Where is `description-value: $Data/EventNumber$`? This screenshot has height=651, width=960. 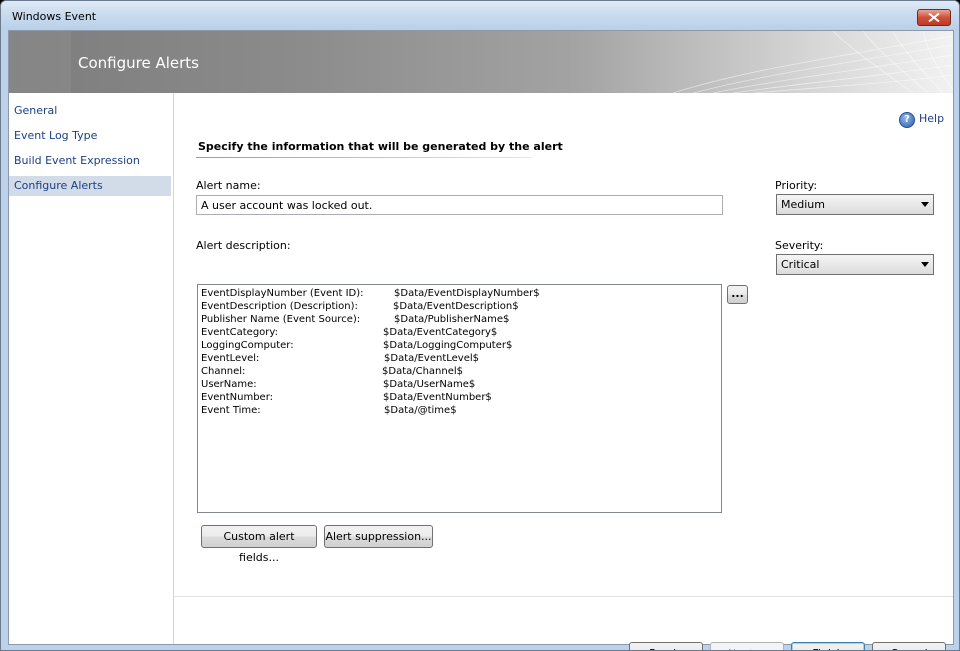 description-value: $Data/EventNumber$ is located at coordinates (437, 397).